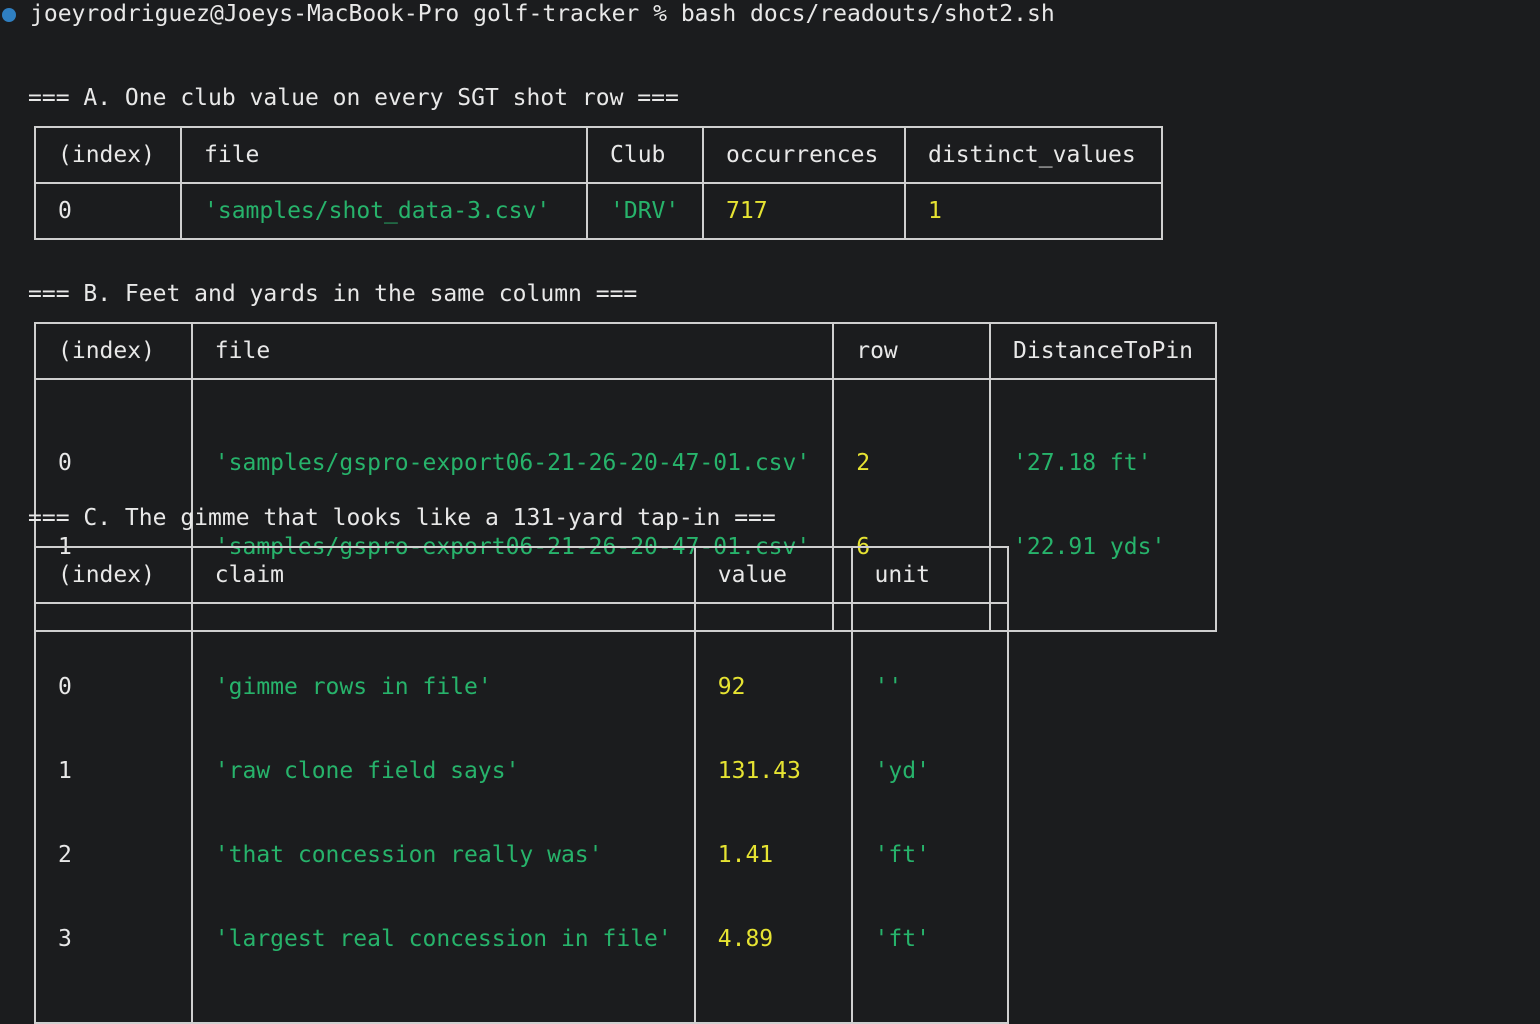  What do you see at coordinates (443, 575) in the screenshot?
I see `table-c-header-claim: claim` at bounding box center [443, 575].